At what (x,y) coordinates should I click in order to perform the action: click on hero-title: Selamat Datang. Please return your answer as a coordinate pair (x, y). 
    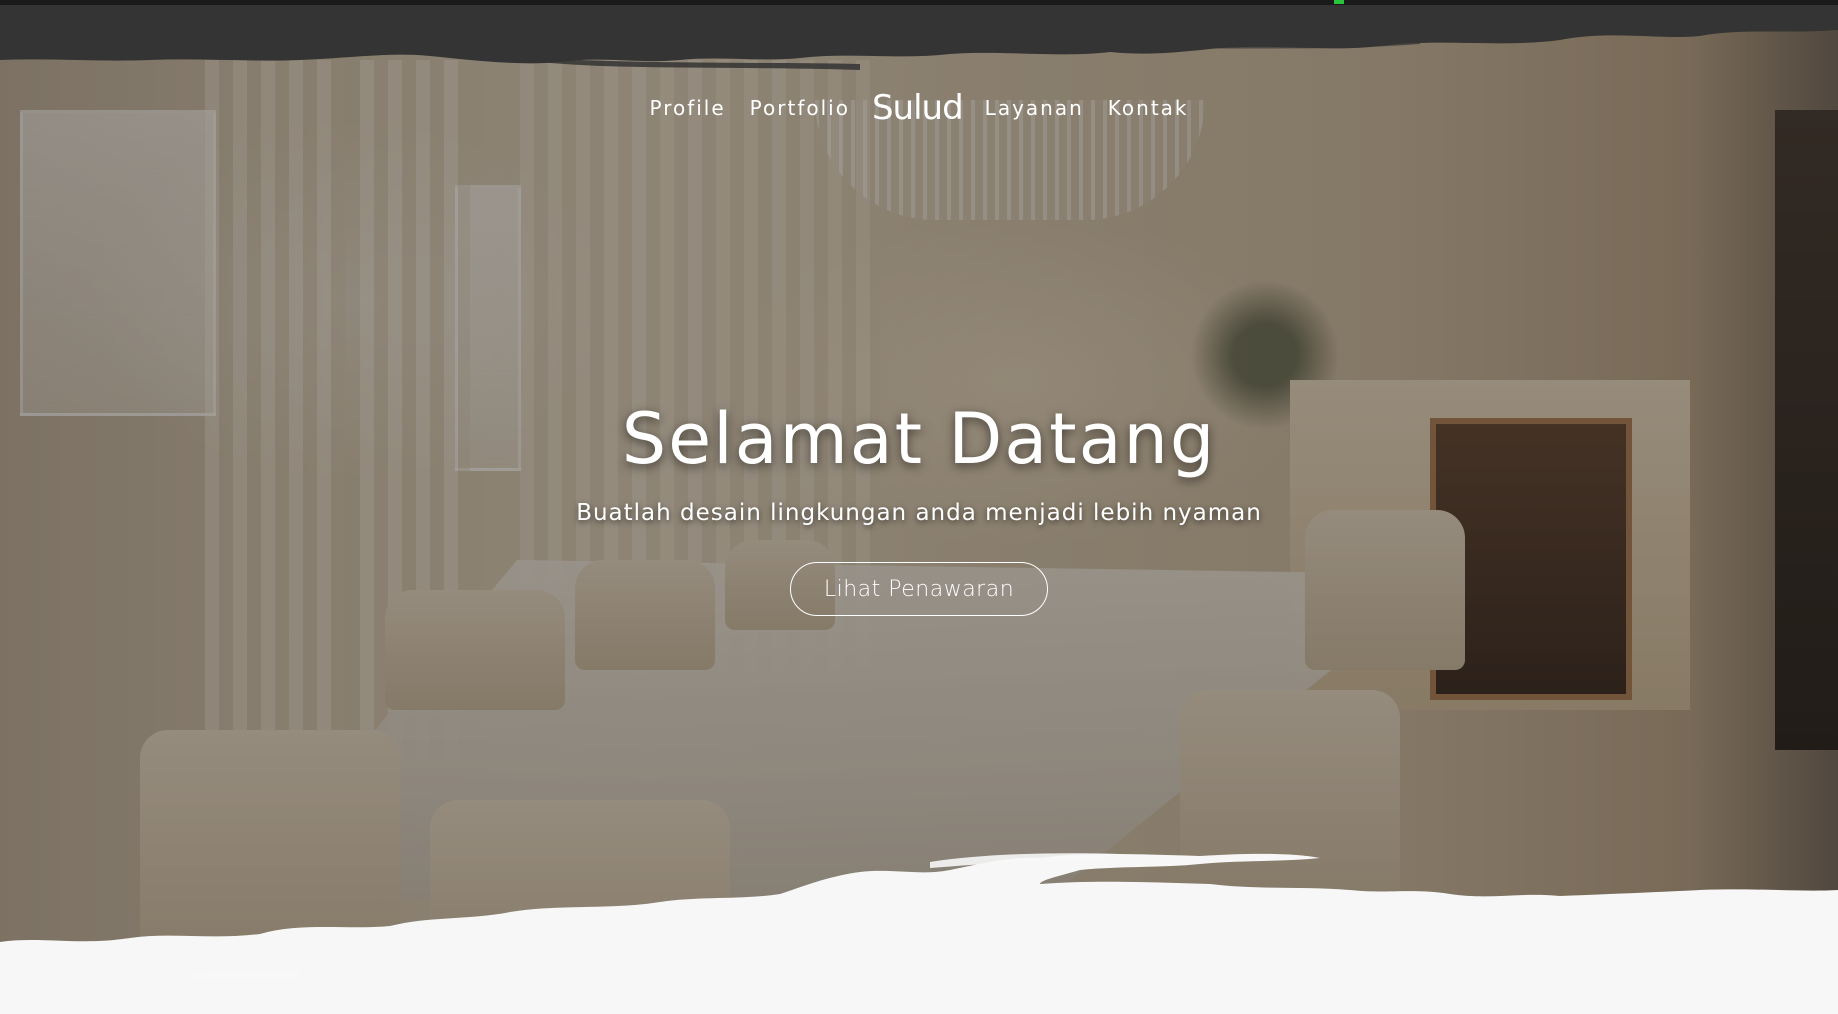
    Looking at the image, I should click on (919, 439).